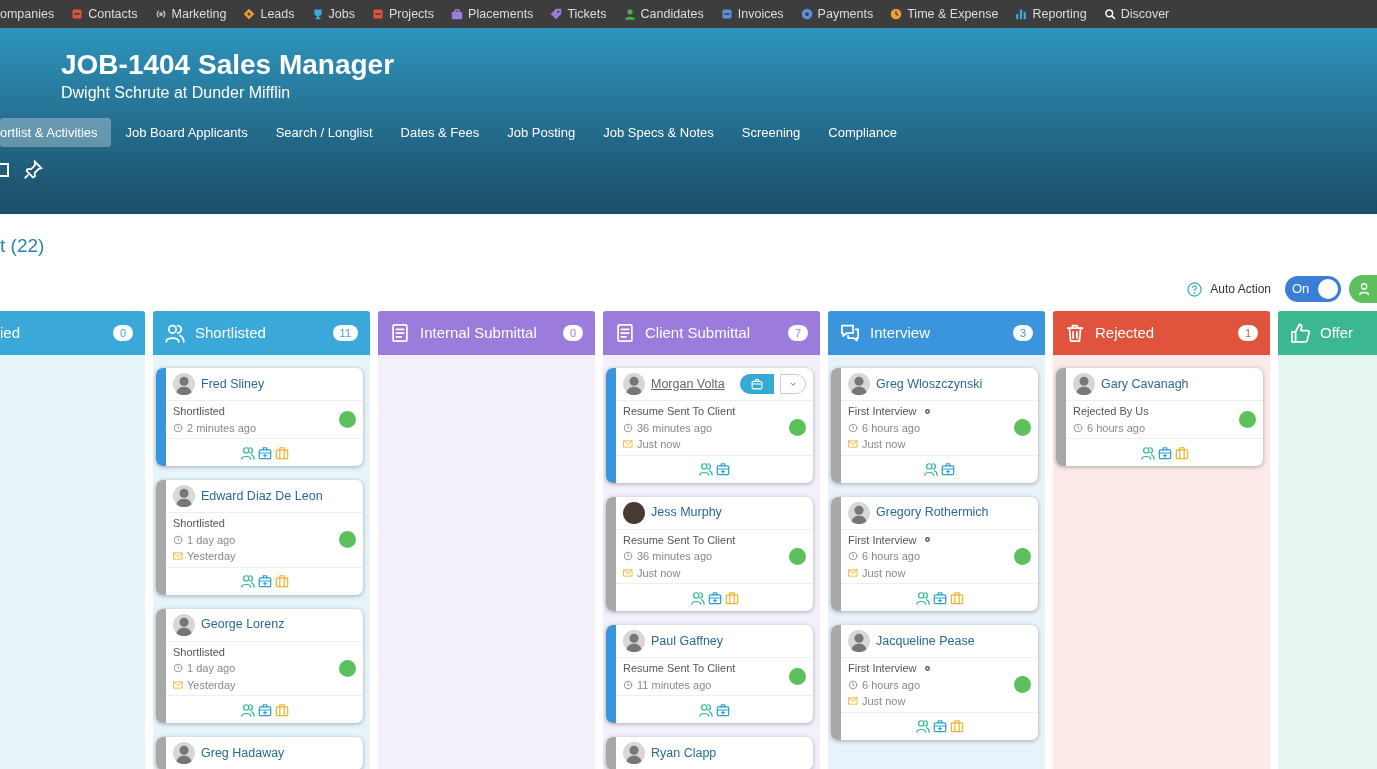 This screenshot has width=1377, height=769. I want to click on briefcase-icon, so click(757, 384).